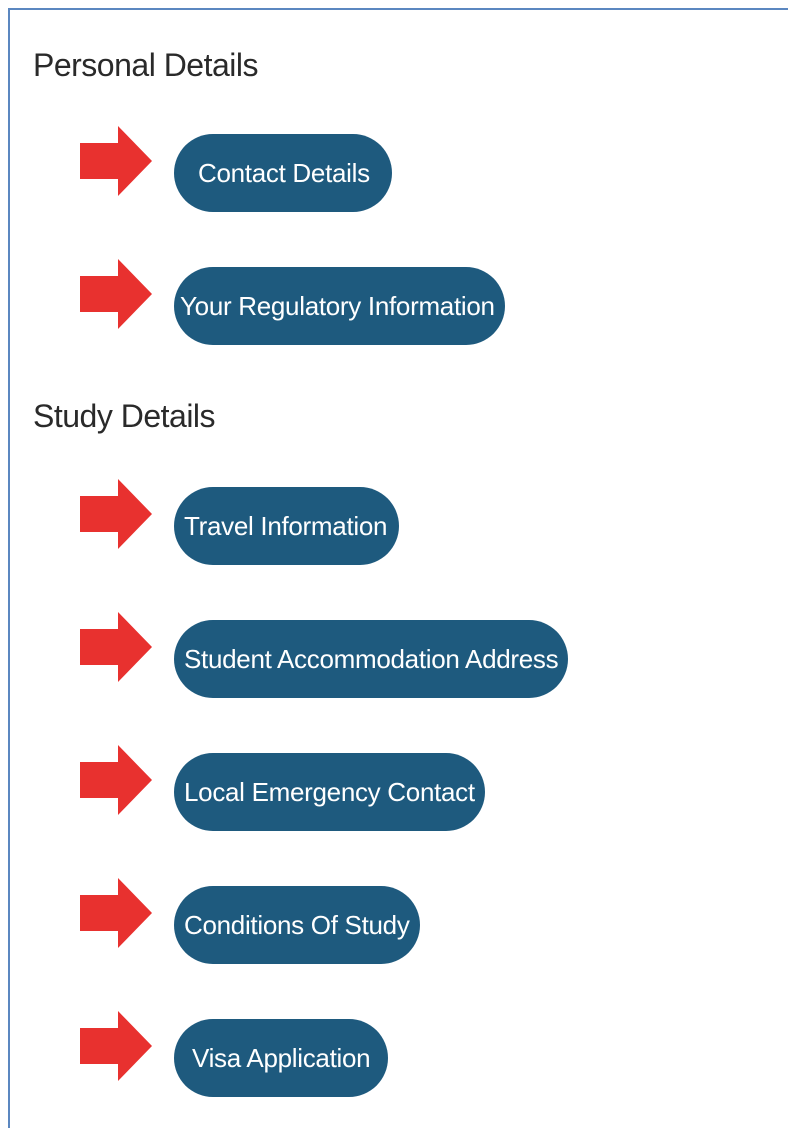 This screenshot has height=1128, width=788. What do you see at coordinates (371, 659) in the screenshot?
I see `student-accommodation-address-button: Student Accommodation Address` at bounding box center [371, 659].